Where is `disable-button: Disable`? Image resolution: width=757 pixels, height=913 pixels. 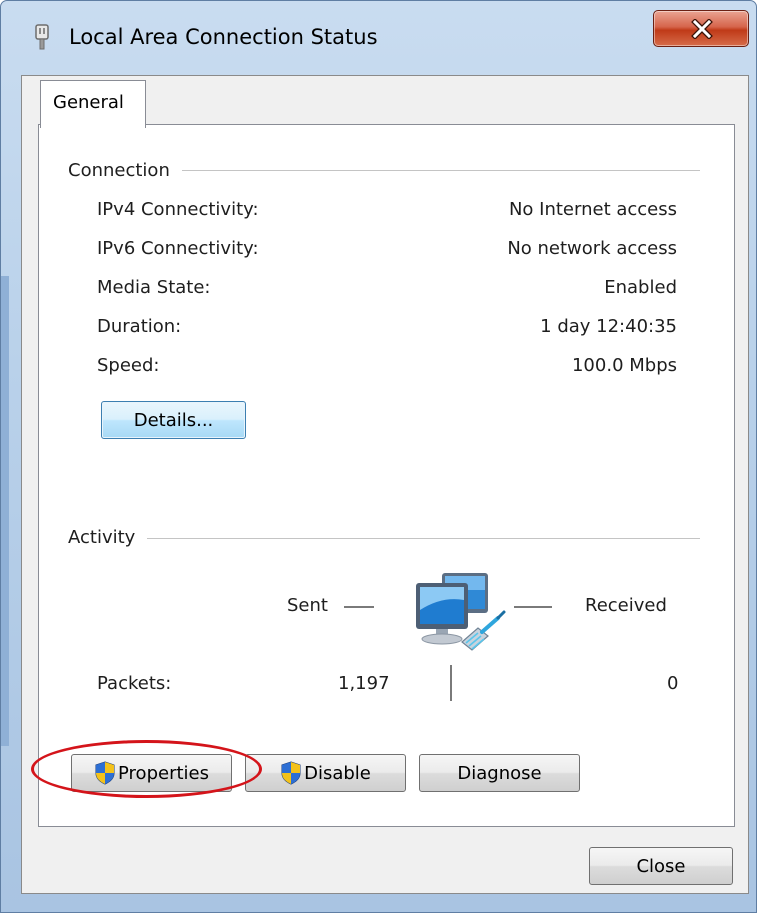 disable-button: Disable is located at coordinates (325, 773).